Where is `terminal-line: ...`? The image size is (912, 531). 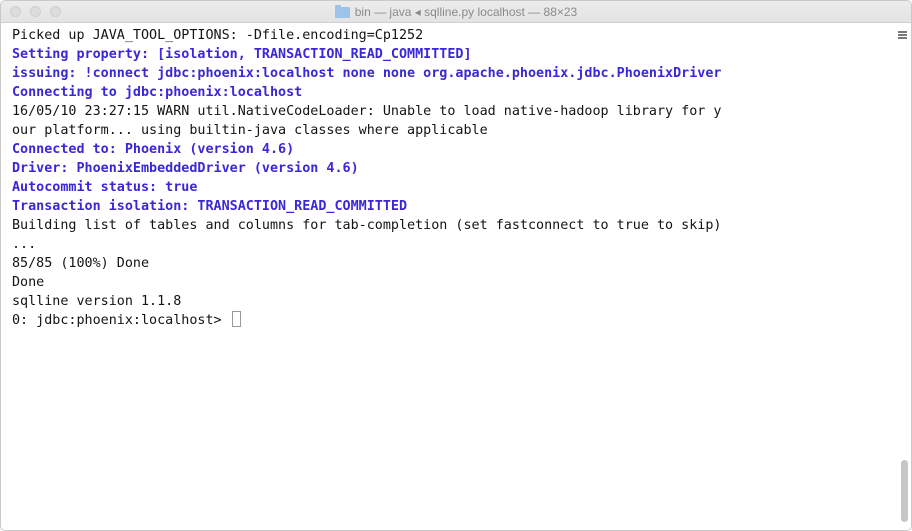 terminal-line: ... is located at coordinates (24, 244).